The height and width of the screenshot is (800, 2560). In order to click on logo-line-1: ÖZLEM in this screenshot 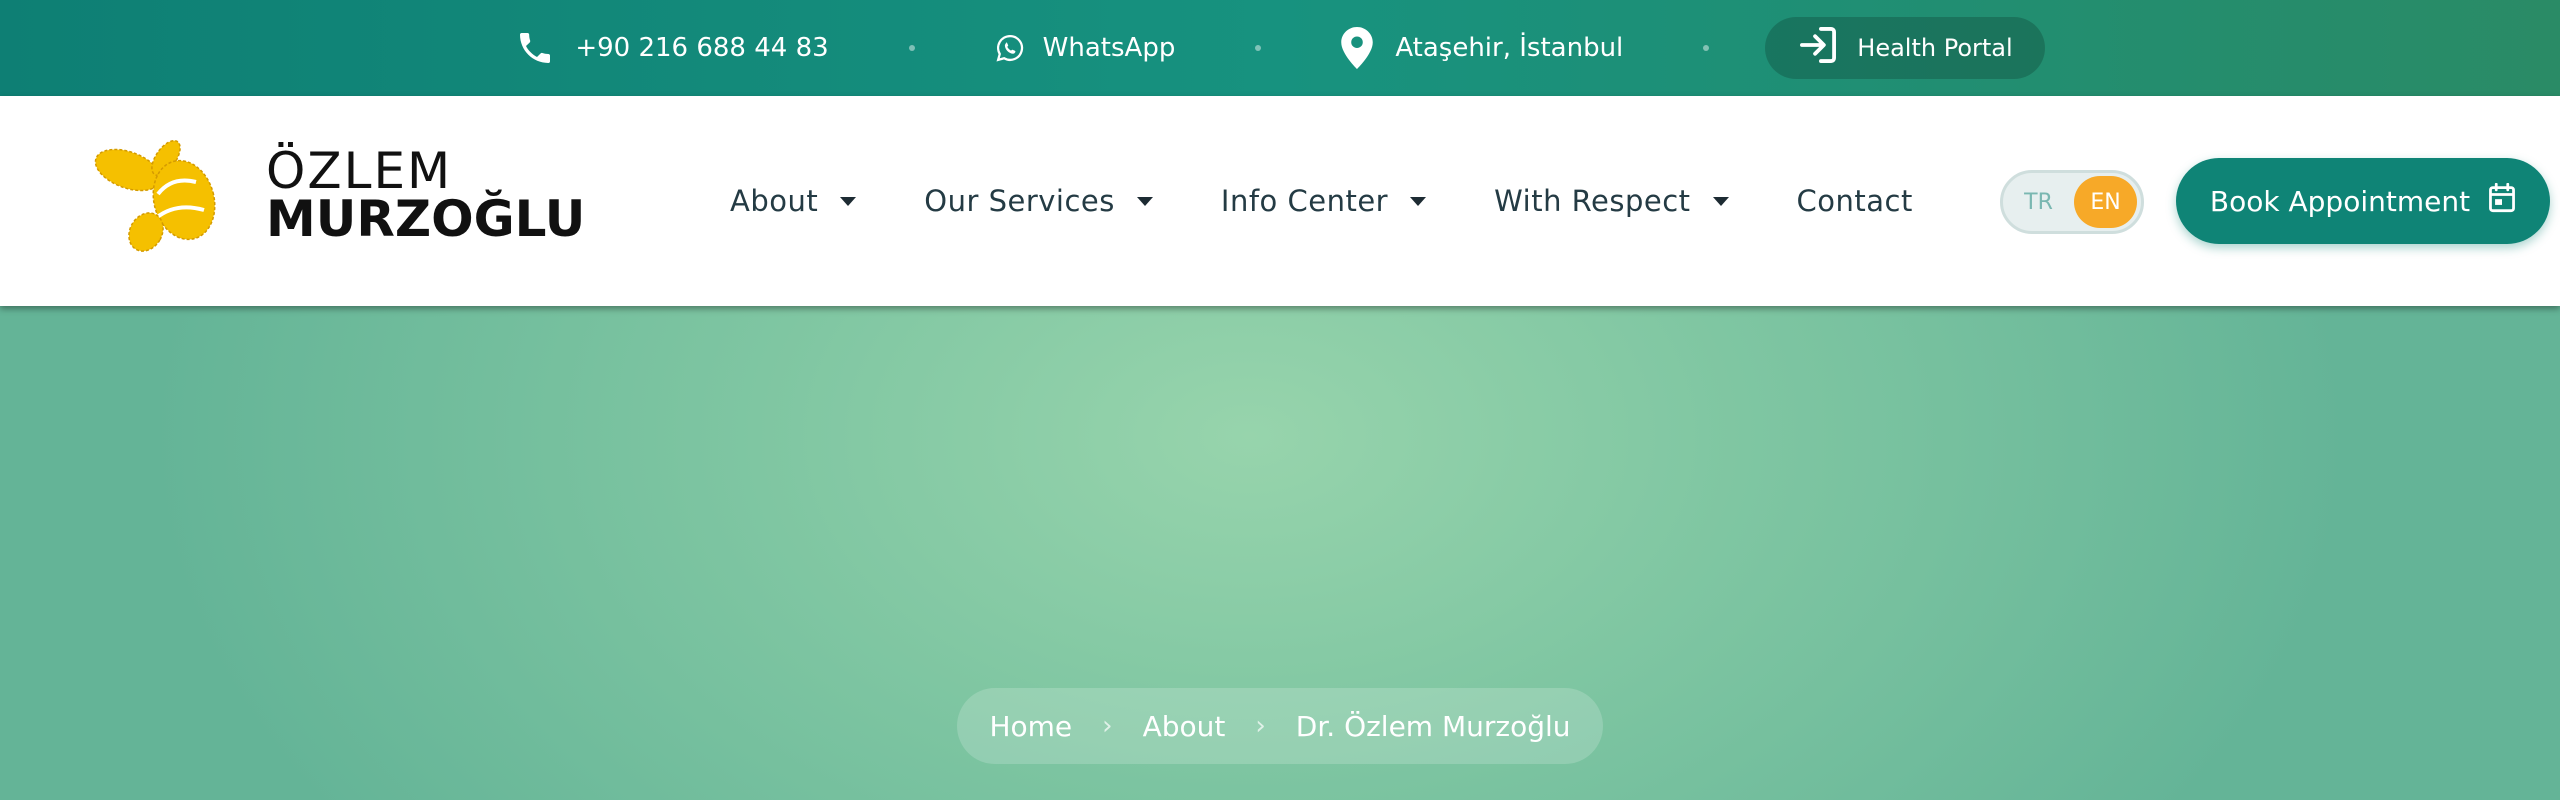, I will do `click(359, 171)`.